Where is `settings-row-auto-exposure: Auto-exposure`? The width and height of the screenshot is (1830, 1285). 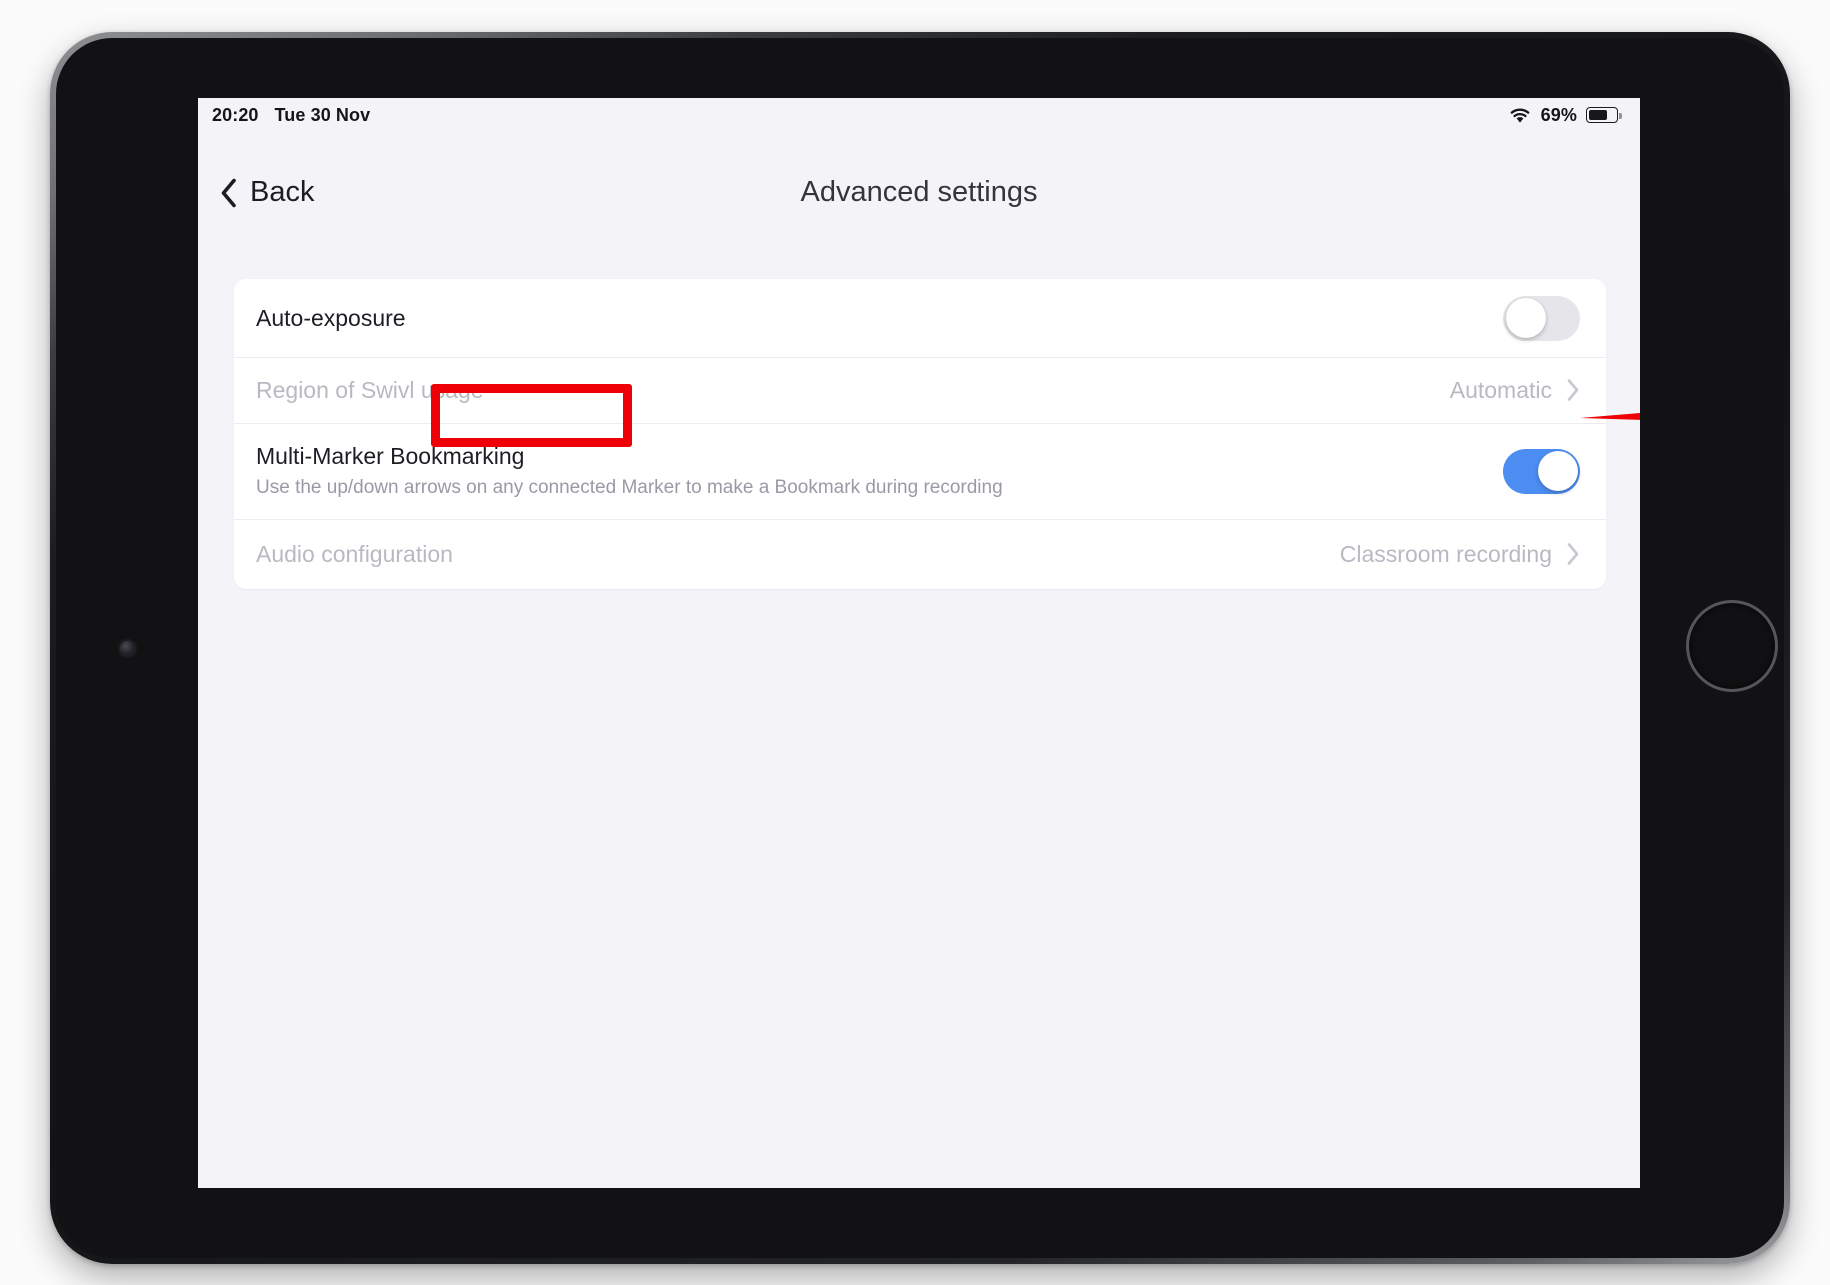
settings-row-auto-exposure: Auto-exposure is located at coordinates (920, 318).